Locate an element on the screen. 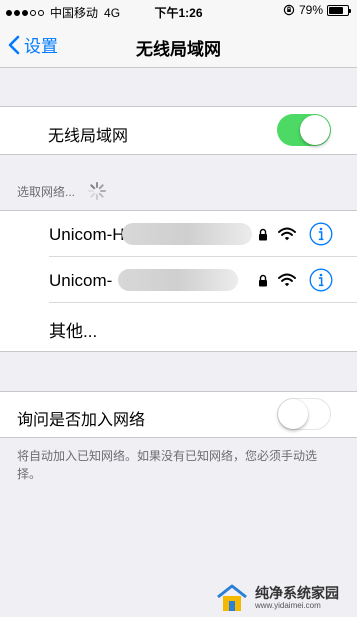 The image size is (357, 617). watermark: 纯净系统家园 www.yidaimei.com is located at coordinates (277, 598).